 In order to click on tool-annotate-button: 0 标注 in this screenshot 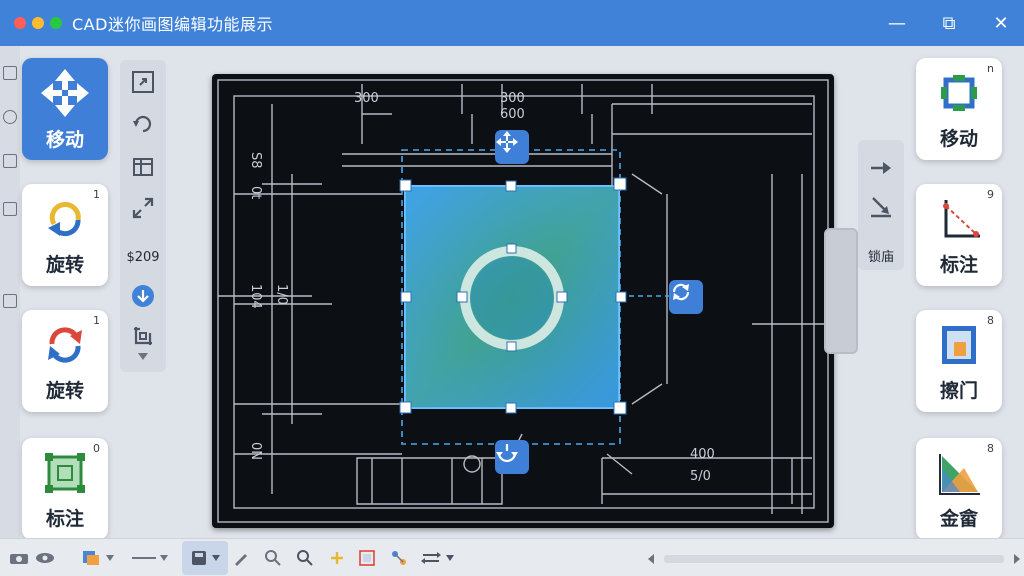, I will do `click(65, 489)`.